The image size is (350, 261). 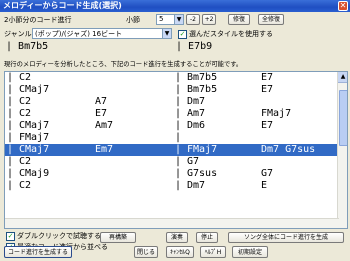 I want to click on fix-all-button: 全修復, so click(x=271, y=19).